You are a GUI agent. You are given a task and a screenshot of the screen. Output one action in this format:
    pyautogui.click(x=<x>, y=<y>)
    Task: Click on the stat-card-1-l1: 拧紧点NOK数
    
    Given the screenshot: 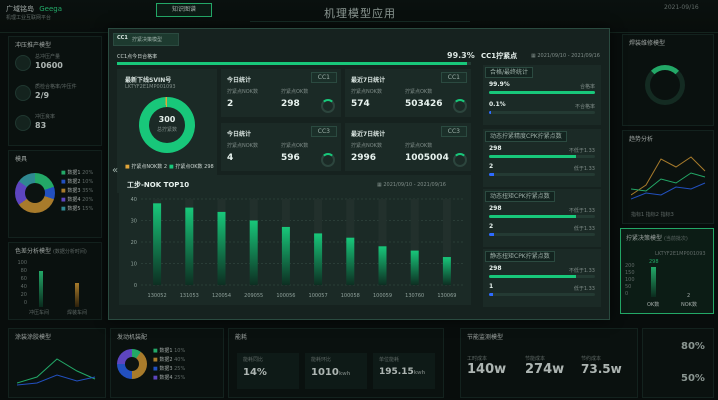 What is the action you would take?
    pyautogui.click(x=242, y=92)
    